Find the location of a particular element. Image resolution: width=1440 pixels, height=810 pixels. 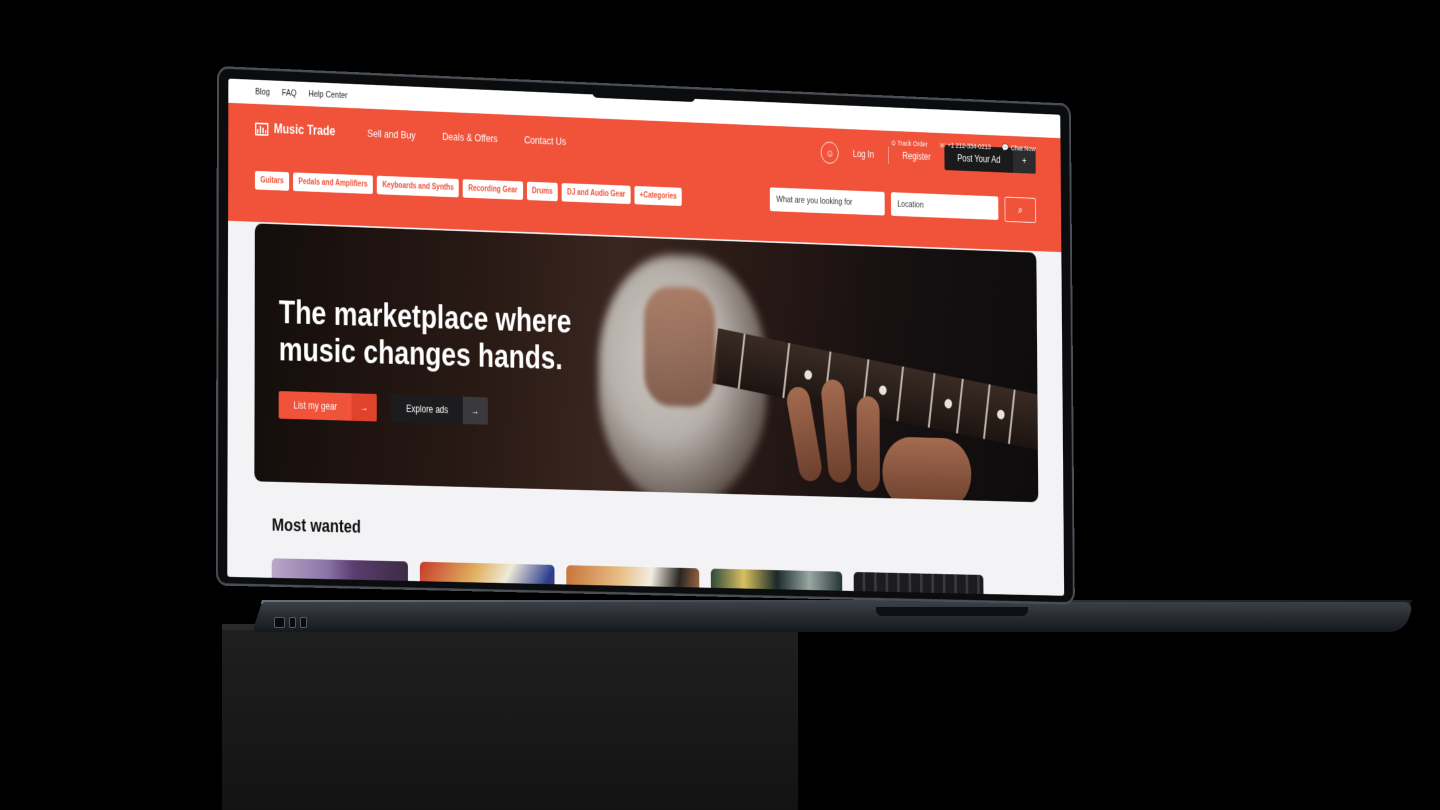

divider is located at coordinates (888, 155).